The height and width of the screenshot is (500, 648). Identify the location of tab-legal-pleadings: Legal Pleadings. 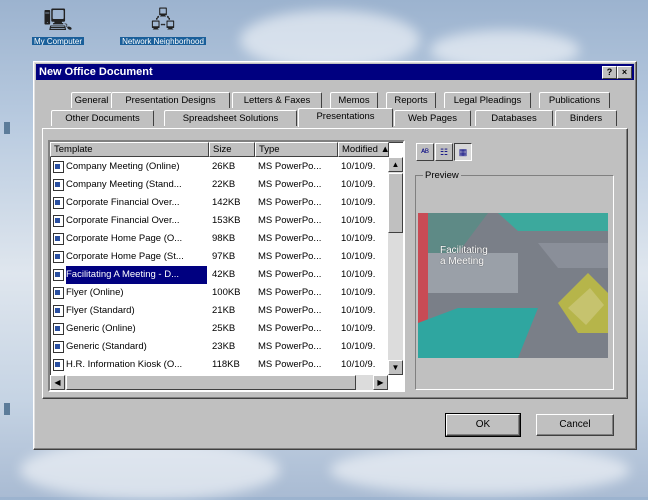
(487, 100).